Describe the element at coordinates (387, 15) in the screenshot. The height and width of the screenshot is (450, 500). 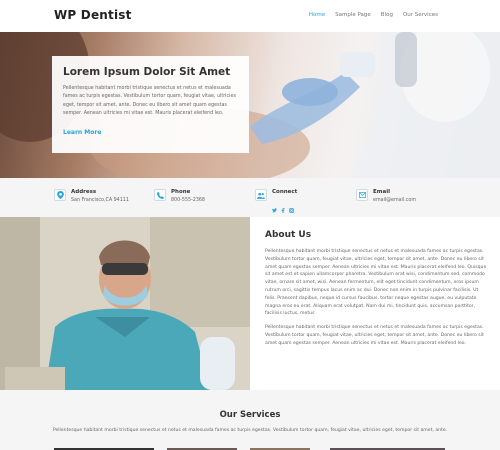
I see `nav-blog: Blog` at that location.